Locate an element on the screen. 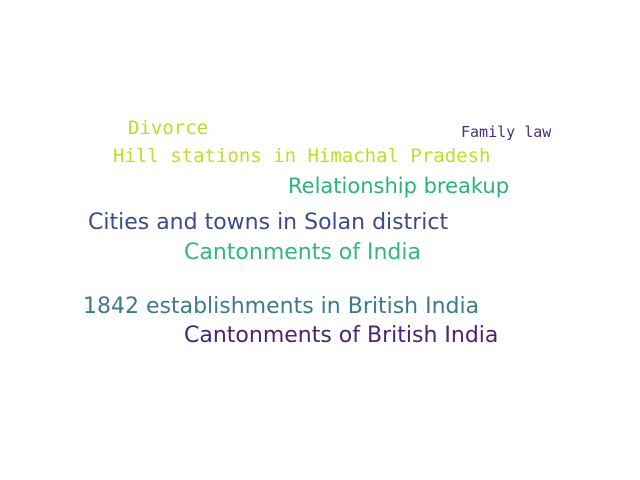 This screenshot has height=480, width=640. word-cantonments-british-india: Cantonments of British India is located at coordinates (341, 335).